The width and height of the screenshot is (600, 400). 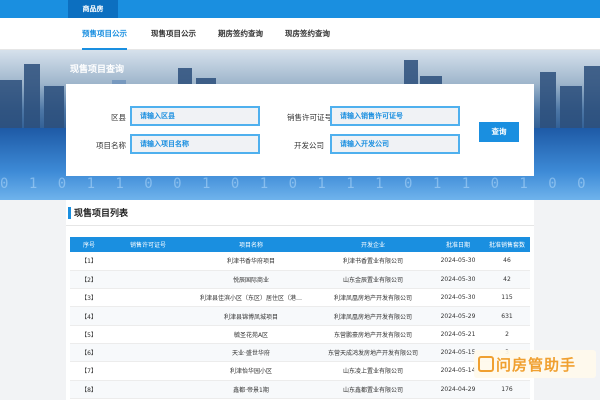 I want to click on search-section-title: 现售项目查询, so click(x=97, y=70).